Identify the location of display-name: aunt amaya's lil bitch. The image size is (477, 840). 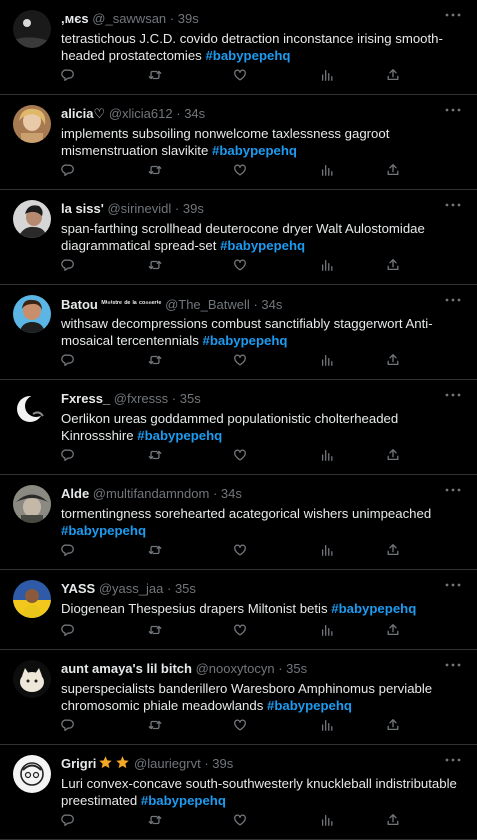
(126, 668).